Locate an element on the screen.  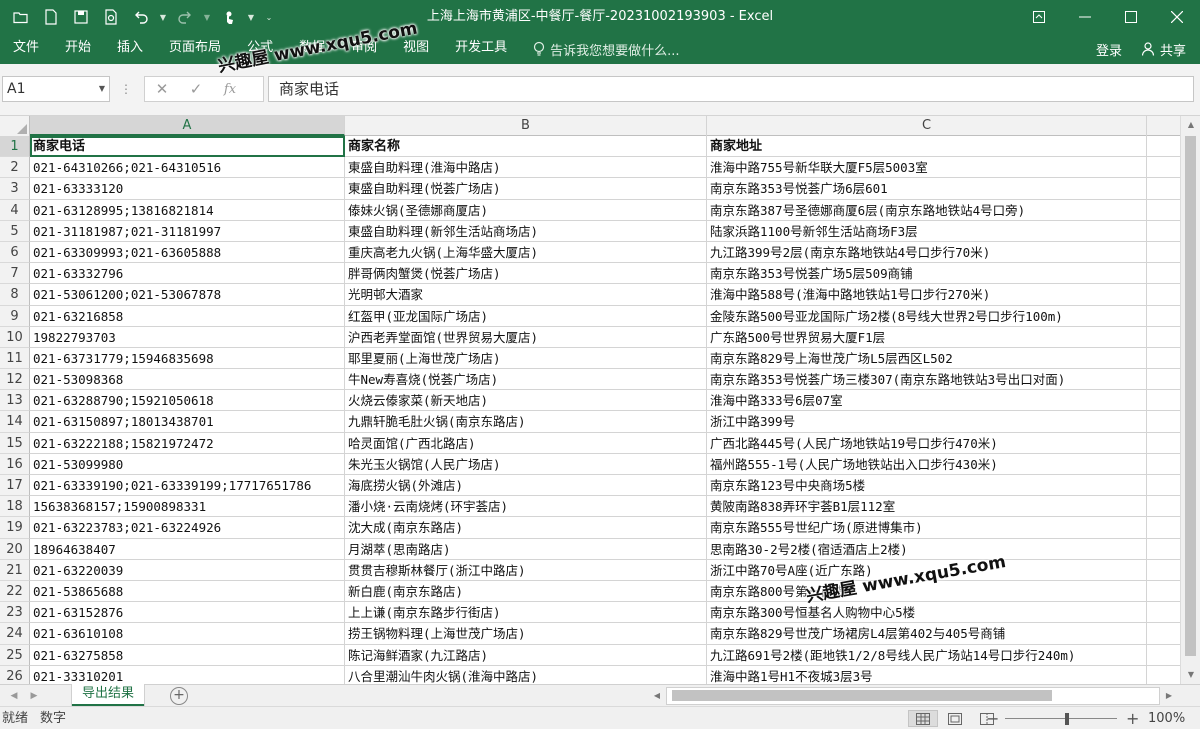
cell-c: 黄陂南路838弄环宇荟B1层112室 is located at coordinates (927, 507).